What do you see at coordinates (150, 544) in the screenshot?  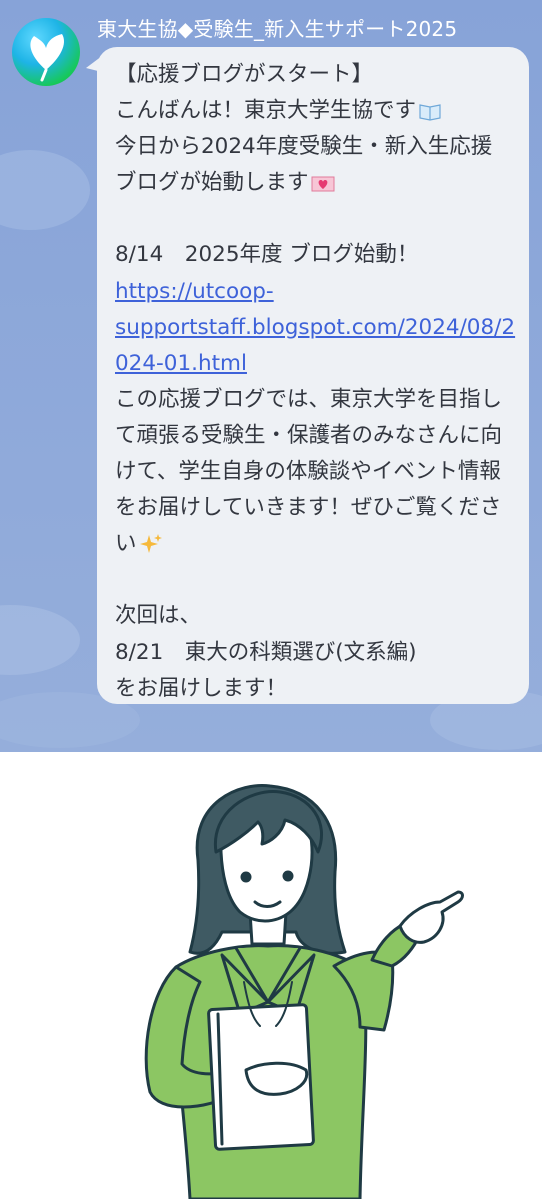 I see `sparkles-icon` at bounding box center [150, 544].